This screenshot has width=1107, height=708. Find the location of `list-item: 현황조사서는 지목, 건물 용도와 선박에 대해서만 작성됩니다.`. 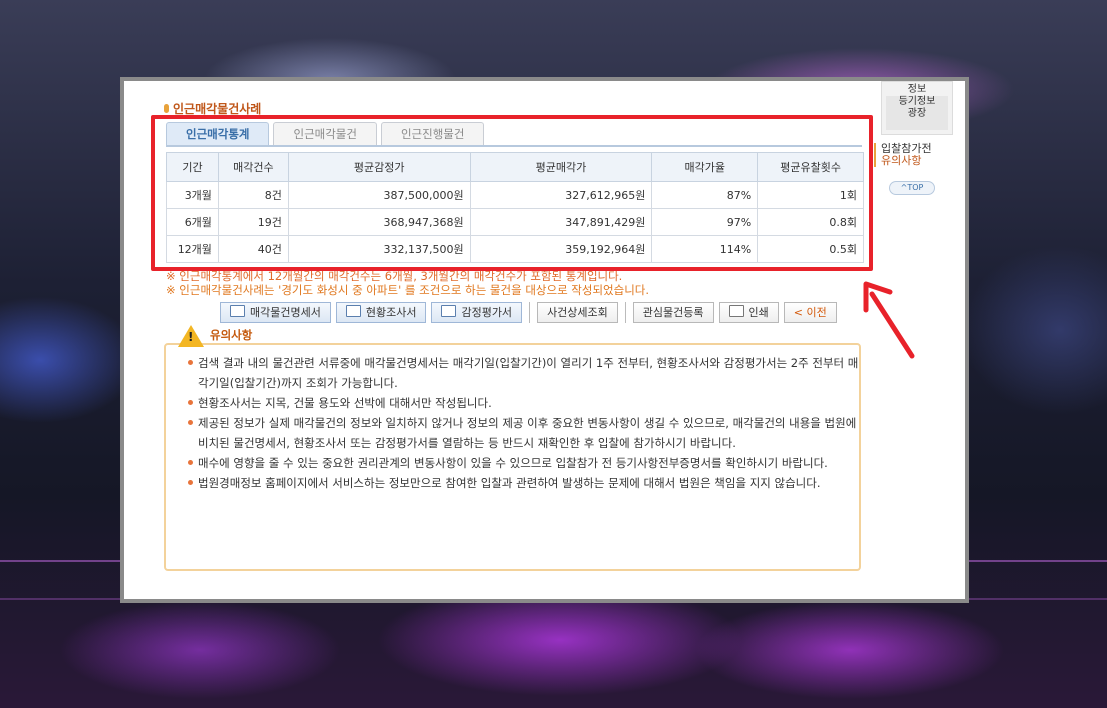

list-item: 현황조사서는 지목, 건물 용도와 선박에 대해서만 작성됩니다. is located at coordinates (528, 403).